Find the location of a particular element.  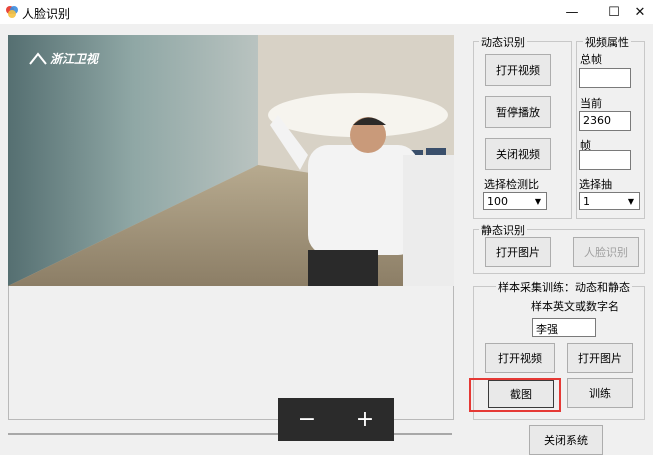

detection-ratio-select: 100 ▼ is located at coordinates (515, 201).